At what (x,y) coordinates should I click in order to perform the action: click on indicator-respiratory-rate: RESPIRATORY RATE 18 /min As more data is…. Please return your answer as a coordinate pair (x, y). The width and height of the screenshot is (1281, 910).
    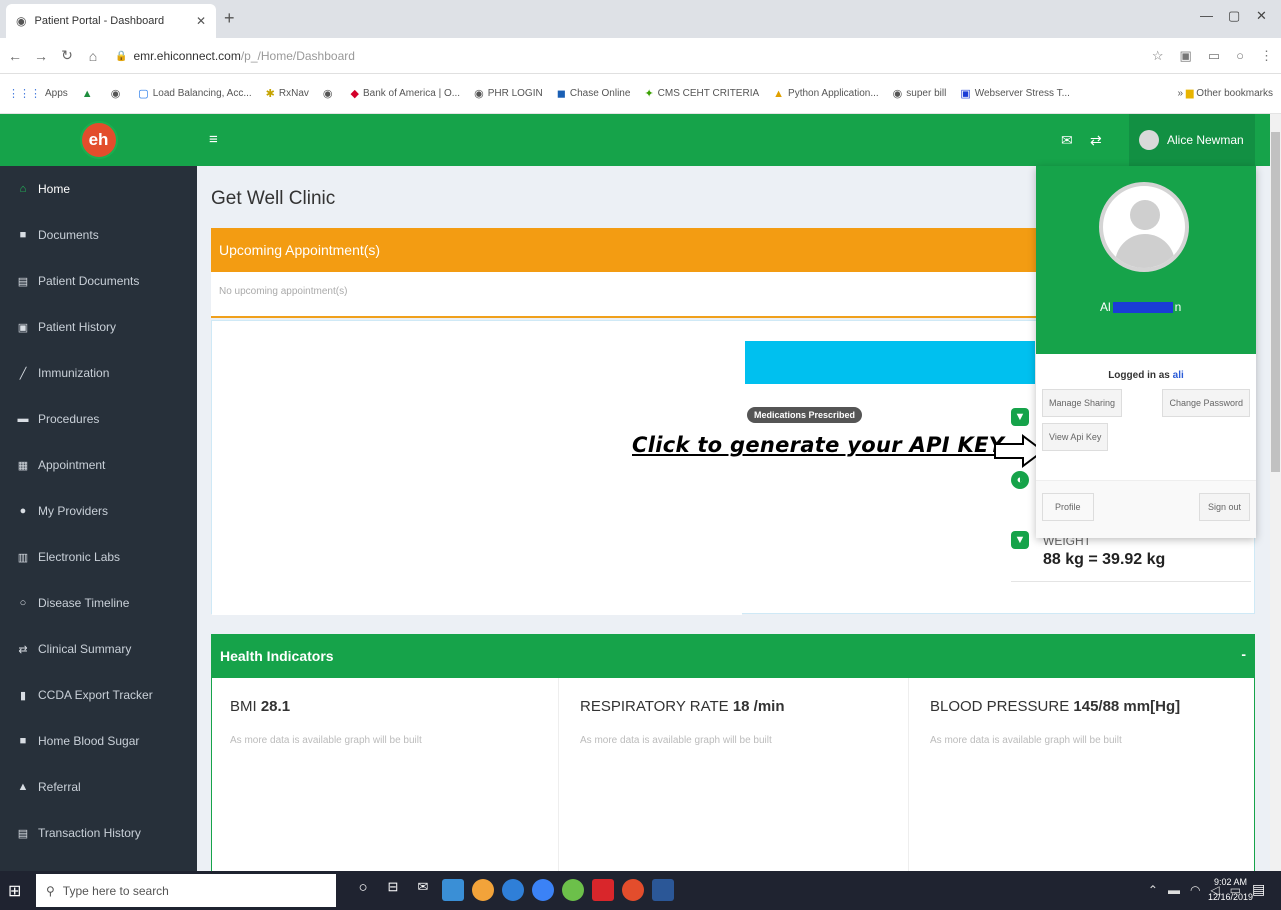
    Looking at the image, I should click on (750, 722).